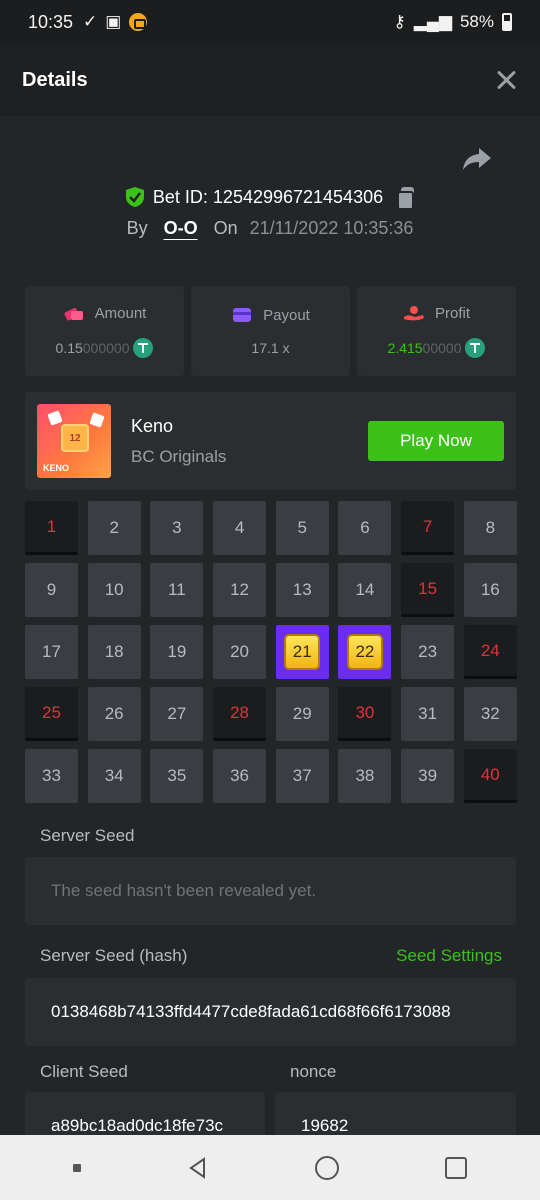  I want to click on app-notification-icon, so click(138, 22).